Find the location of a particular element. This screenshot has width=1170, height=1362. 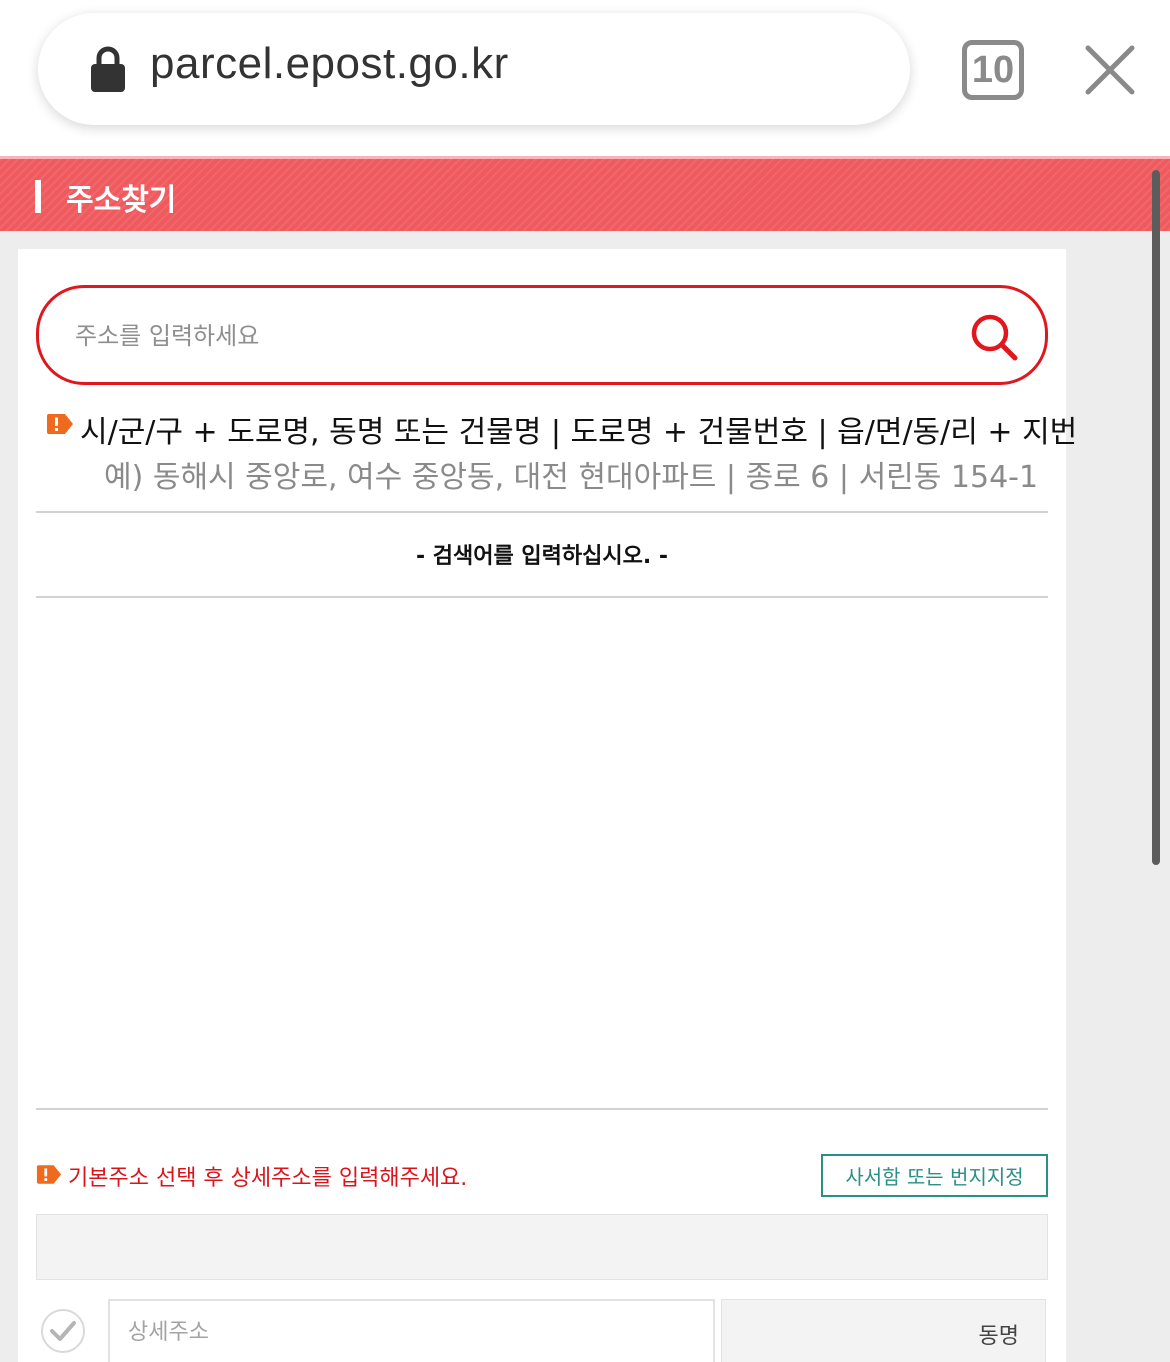

tab-count: 10 is located at coordinates (993, 70).